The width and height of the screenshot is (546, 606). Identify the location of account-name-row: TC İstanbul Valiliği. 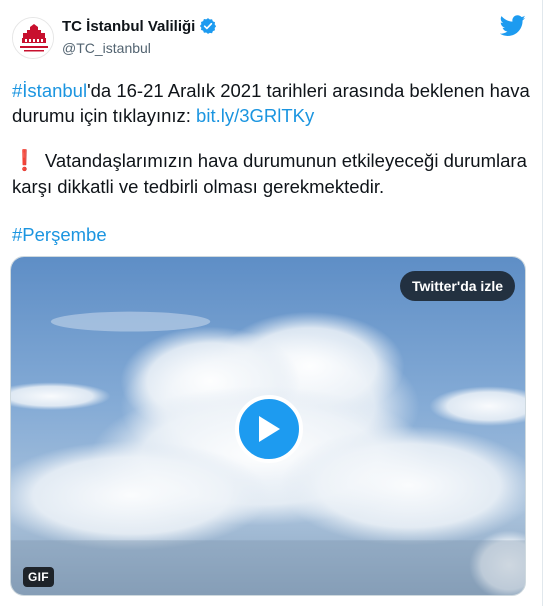
(139, 26).